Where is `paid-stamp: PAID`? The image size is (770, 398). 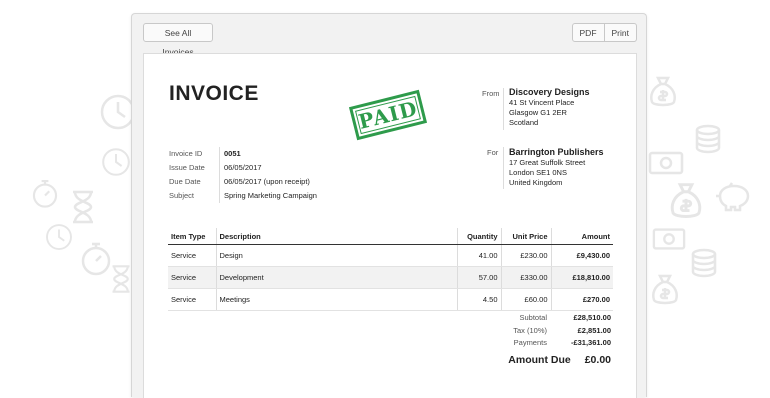 paid-stamp: PAID is located at coordinates (388, 115).